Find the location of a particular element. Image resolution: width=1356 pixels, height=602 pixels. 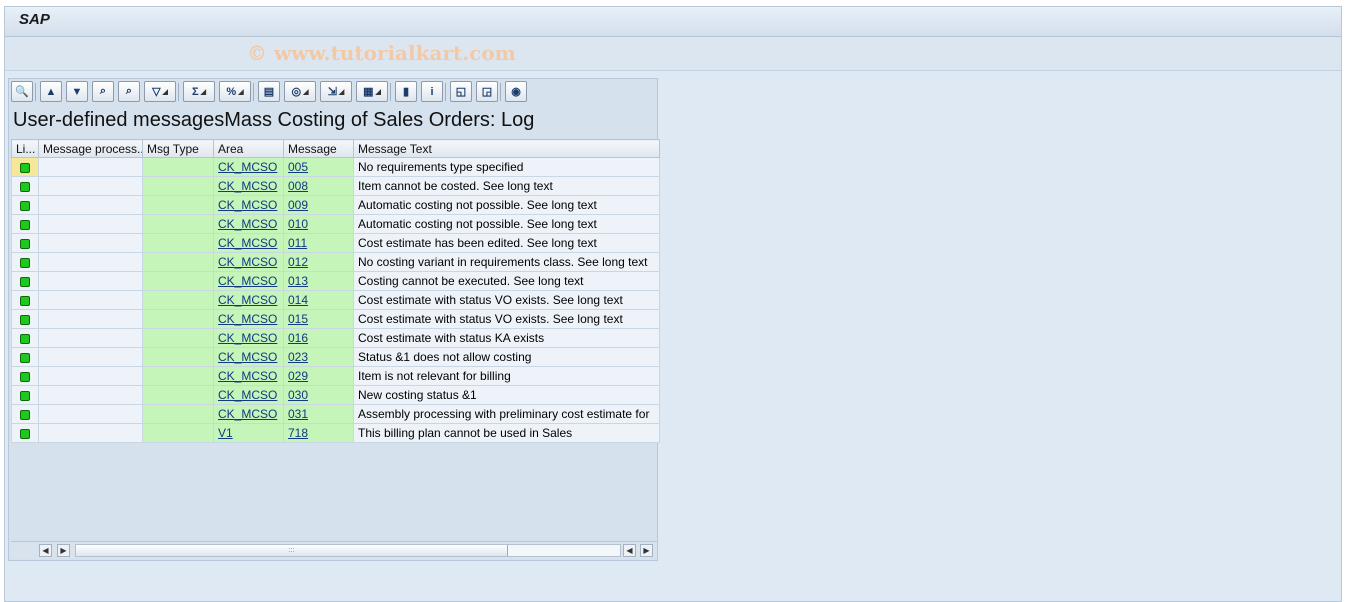

find-next-icon-glyph: ⌕ is located at coordinates (129, 91).